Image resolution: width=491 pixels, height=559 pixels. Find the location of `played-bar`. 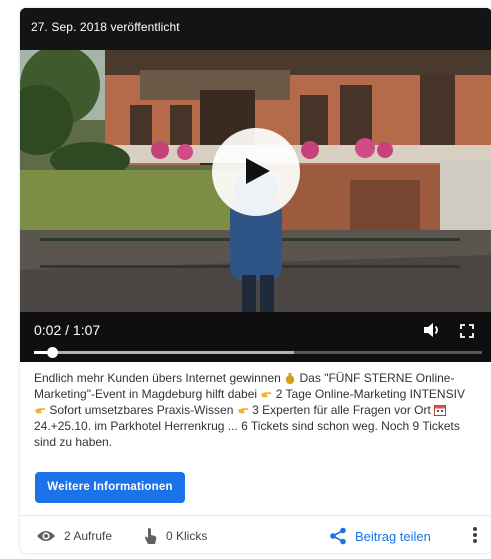

played-bar is located at coordinates (41, 352).